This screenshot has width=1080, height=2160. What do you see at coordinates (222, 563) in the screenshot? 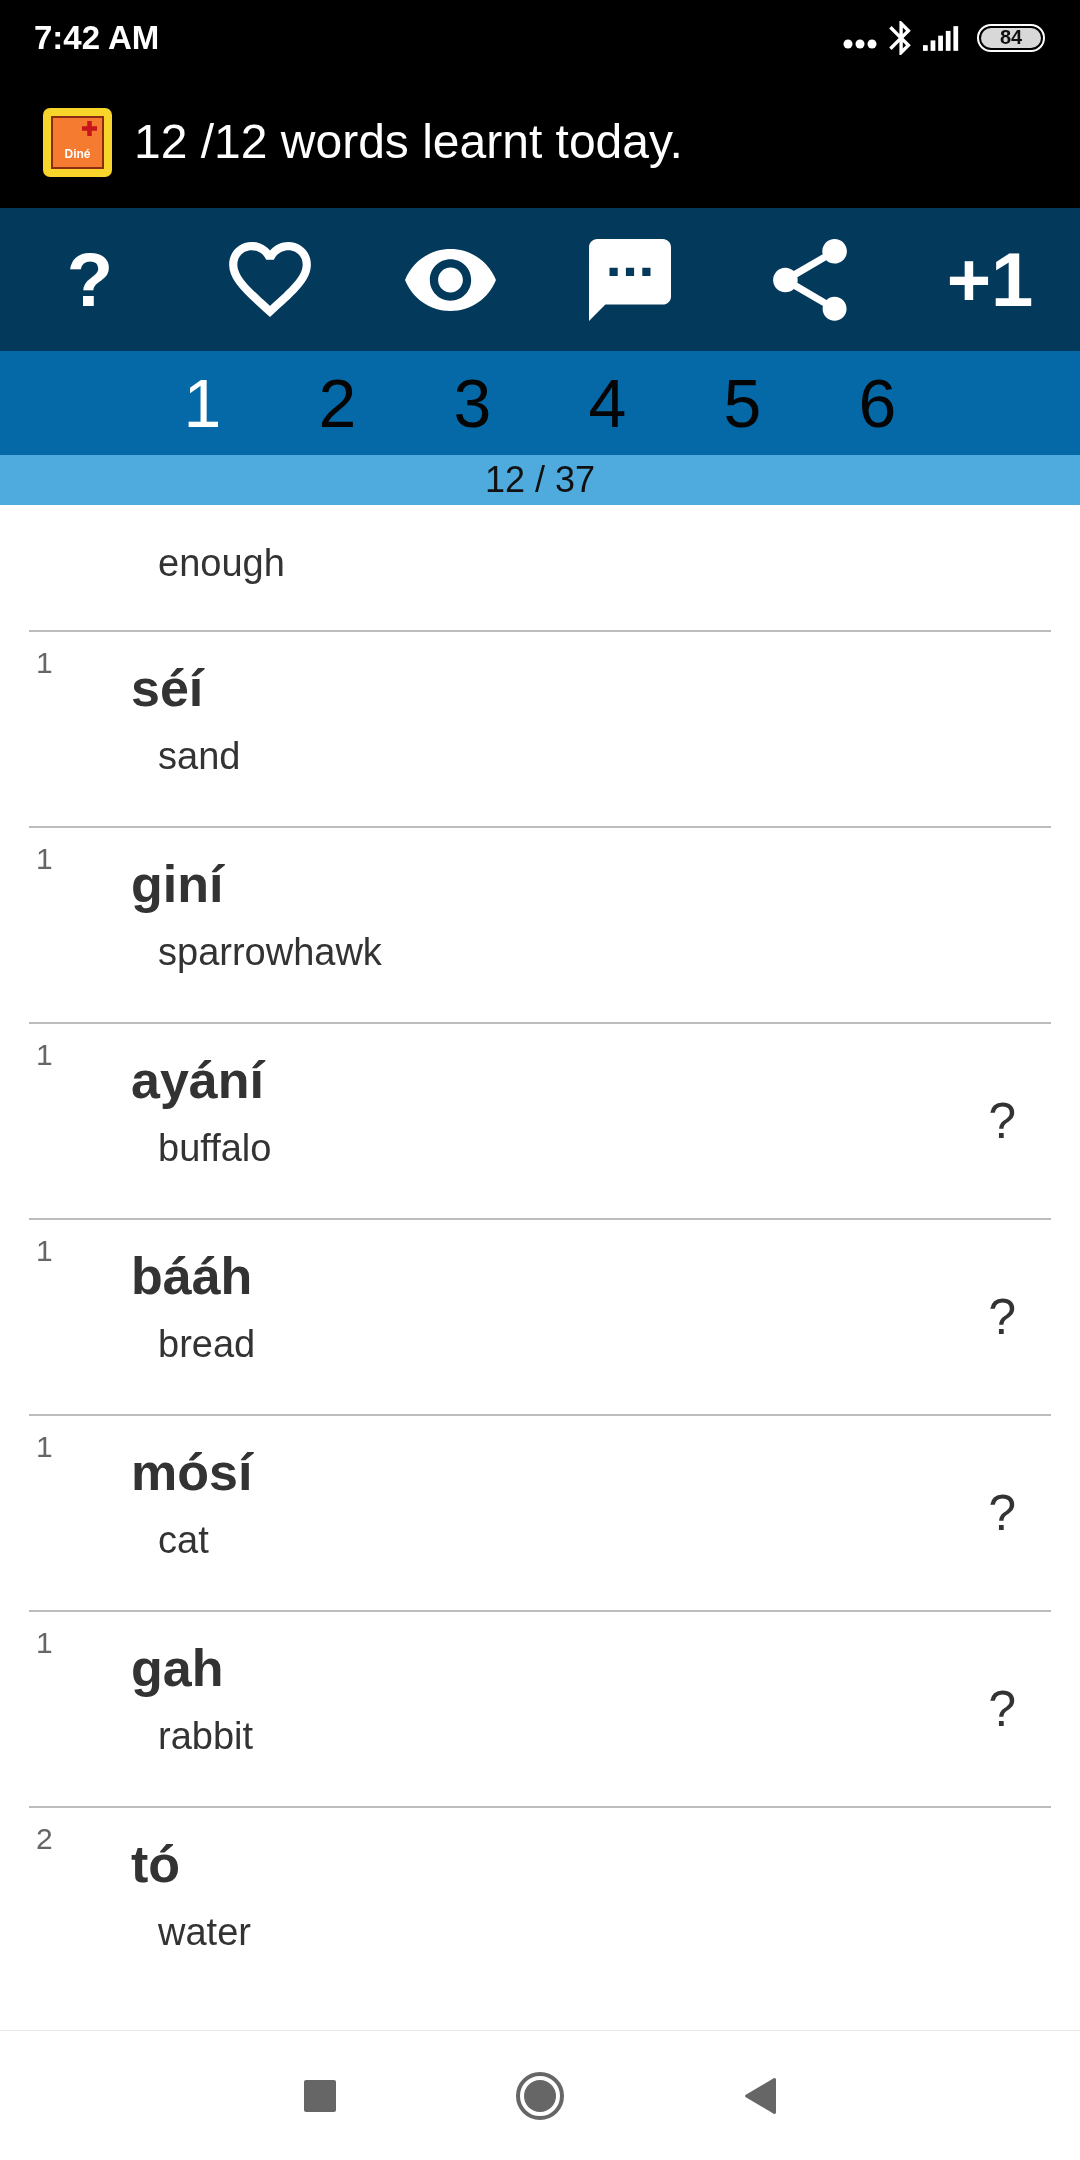
I see `translation-text: enough` at bounding box center [222, 563].